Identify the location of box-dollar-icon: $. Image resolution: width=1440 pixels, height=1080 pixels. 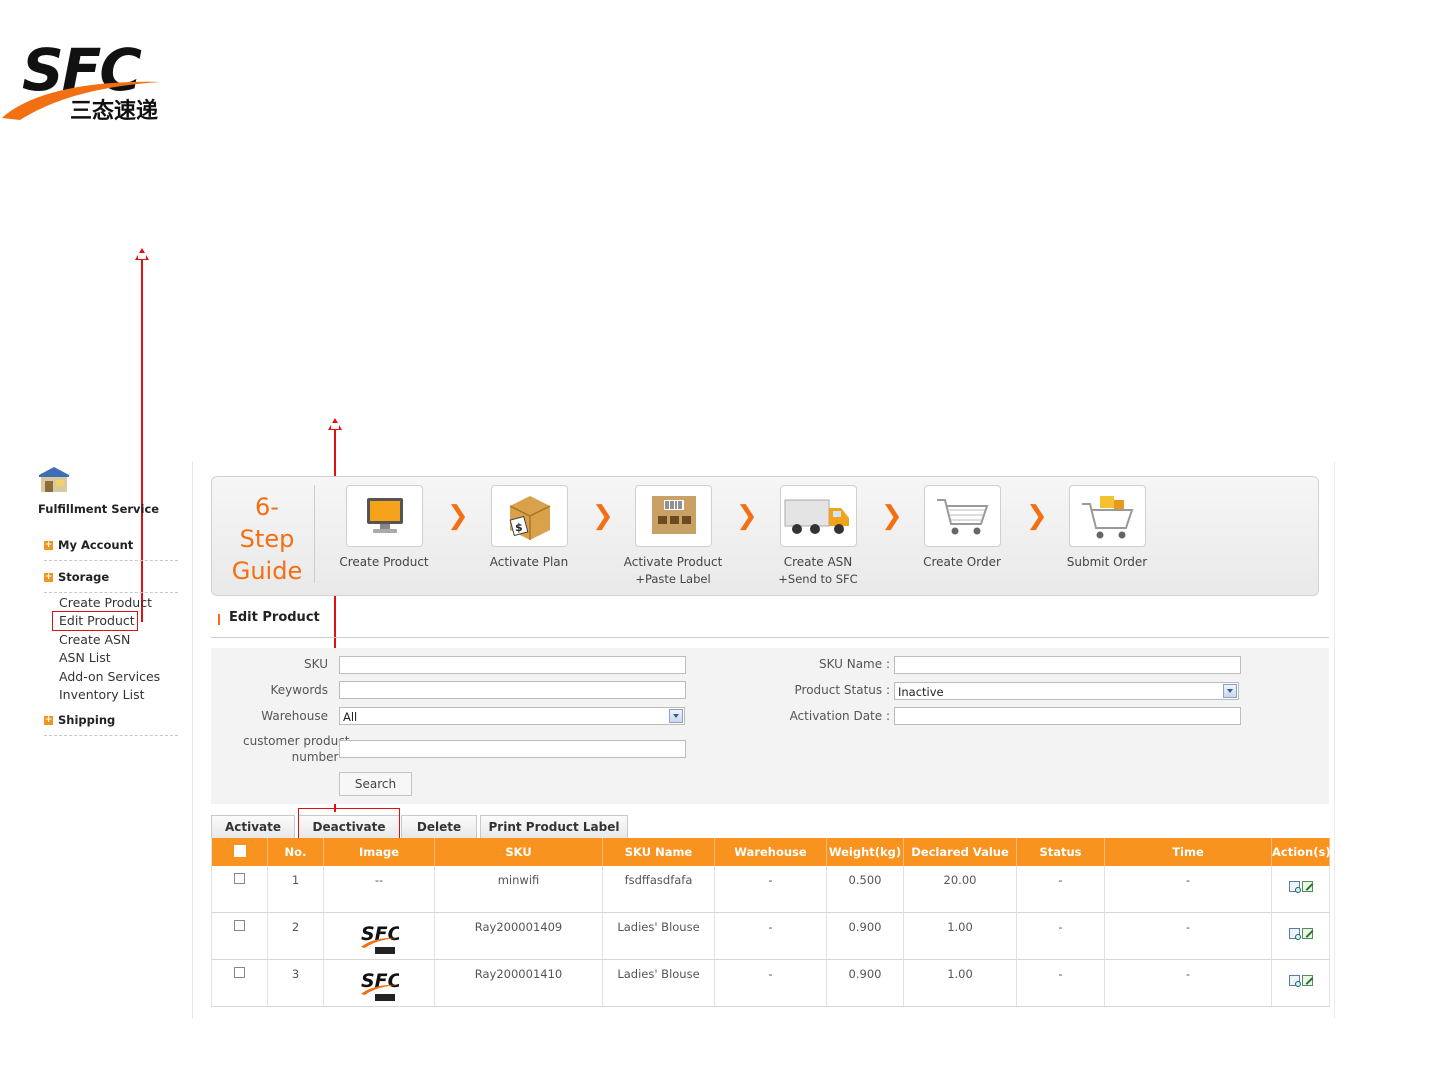
(529, 518).